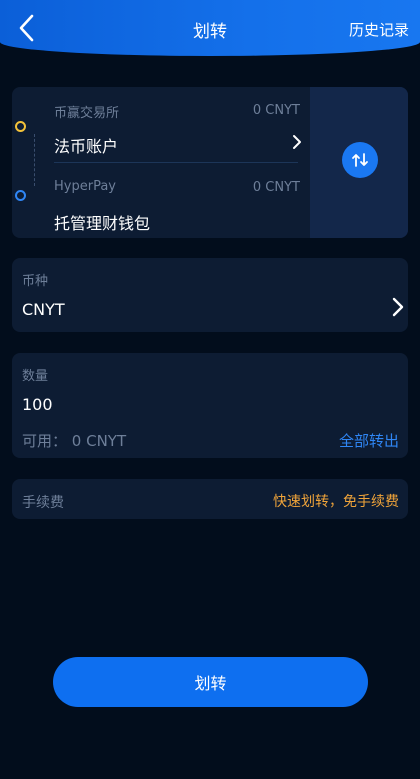  What do you see at coordinates (102, 223) in the screenshot?
I see `to-account-name: 托管理财钱包` at bounding box center [102, 223].